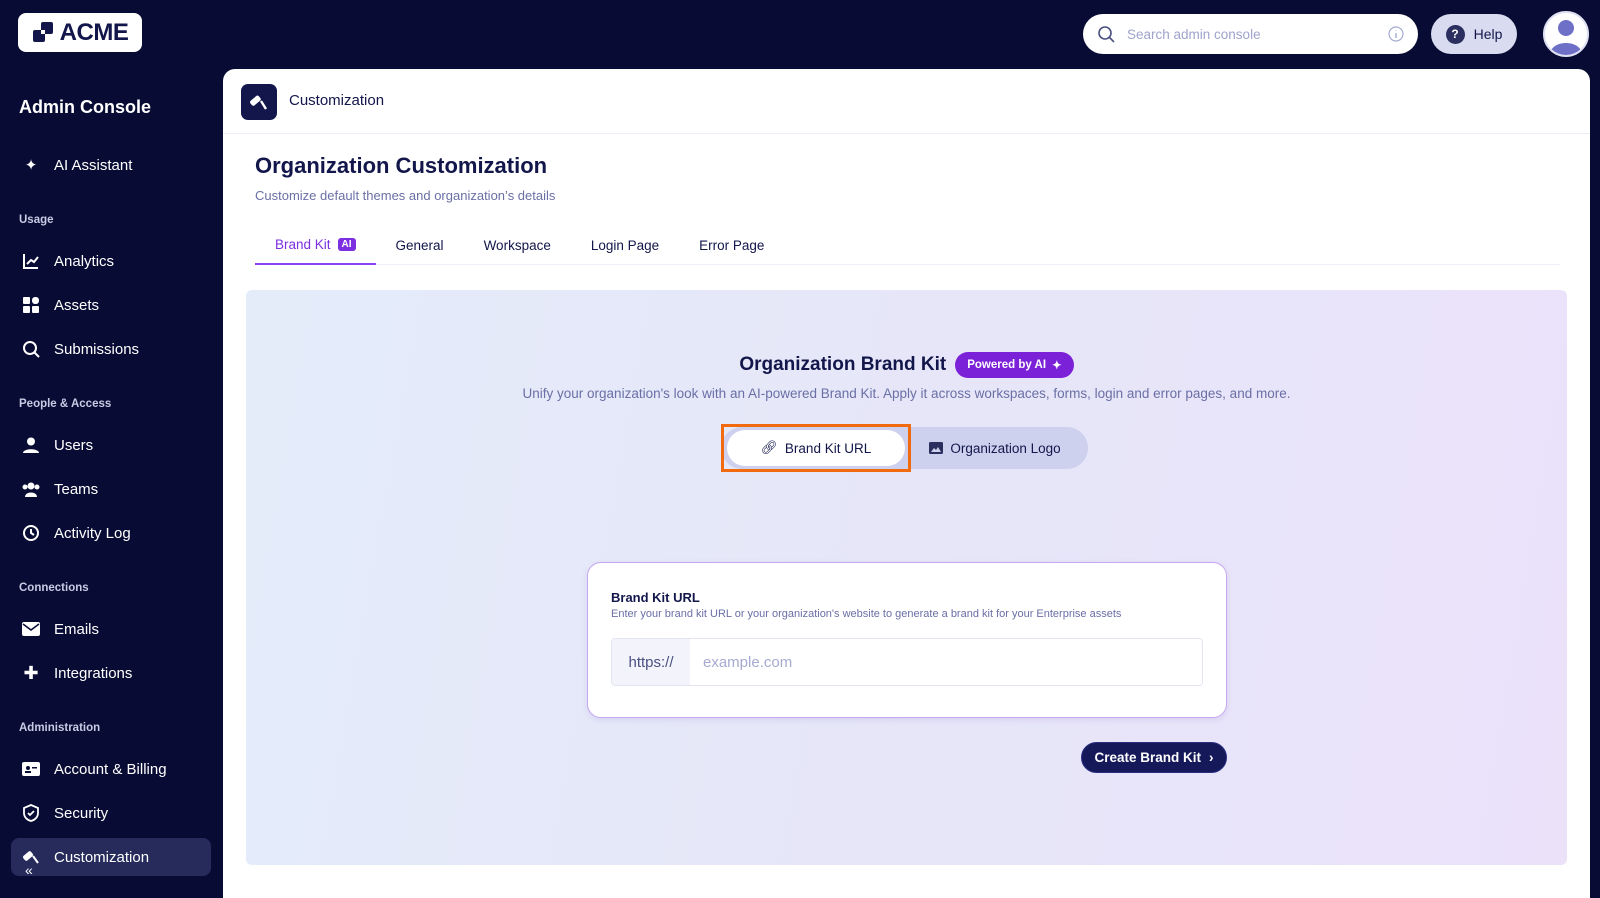  I want to click on sidebar-item-label: Users, so click(74, 445).